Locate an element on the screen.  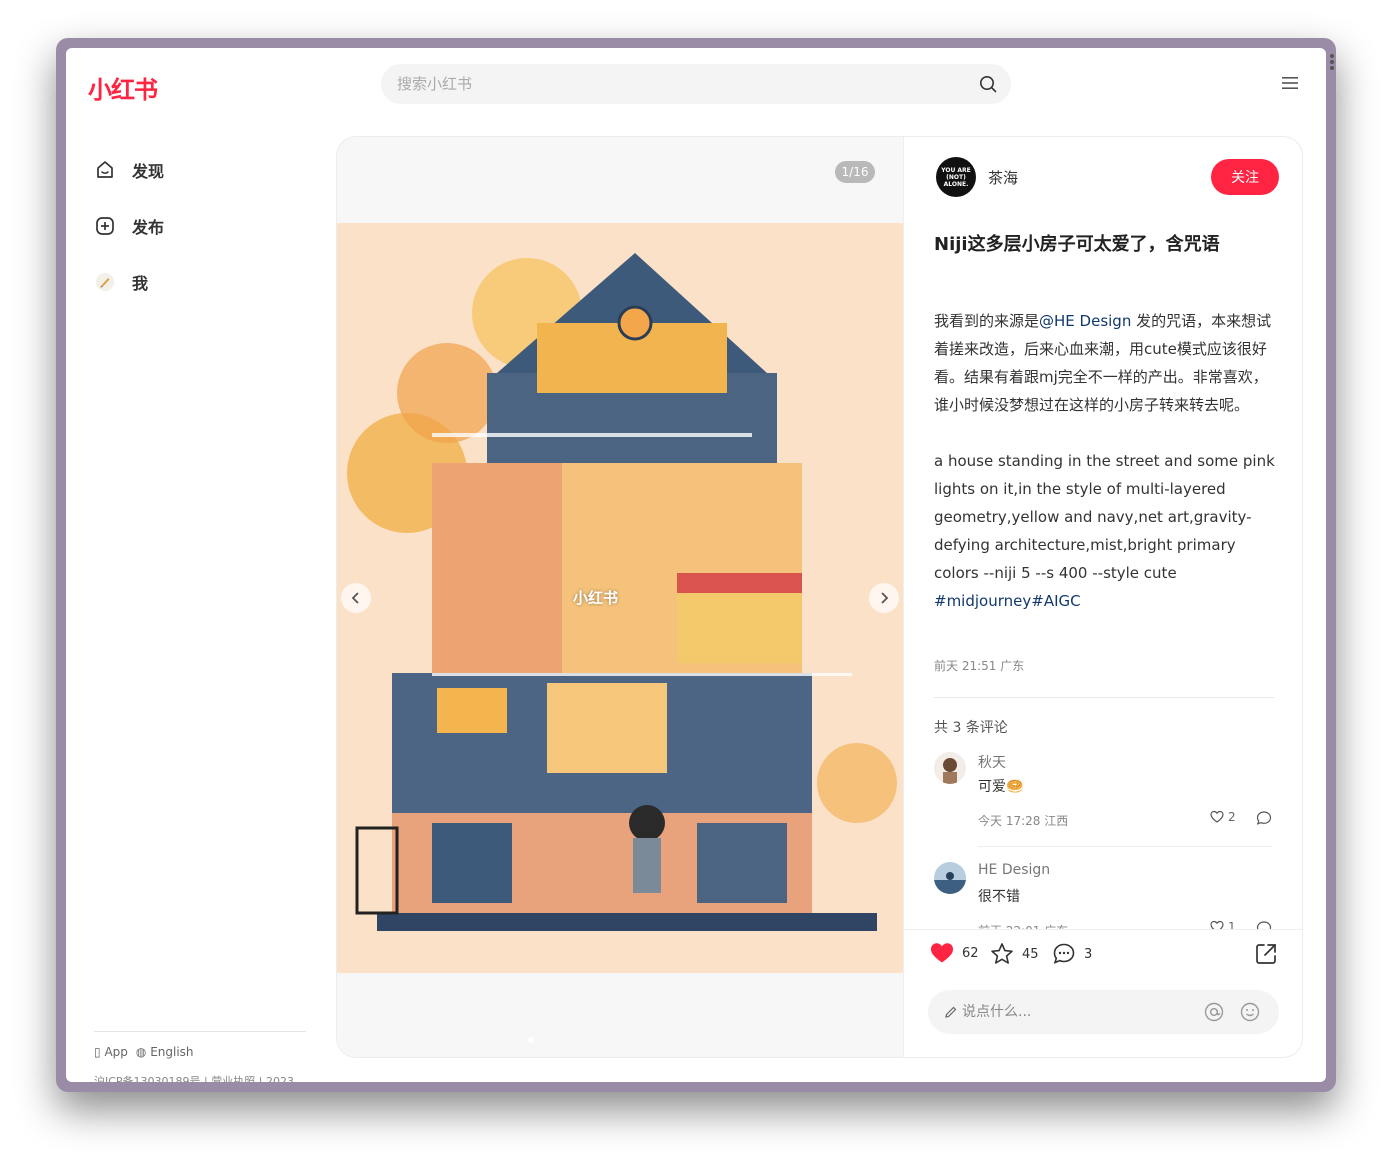
next-image-button is located at coordinates (884, 598).